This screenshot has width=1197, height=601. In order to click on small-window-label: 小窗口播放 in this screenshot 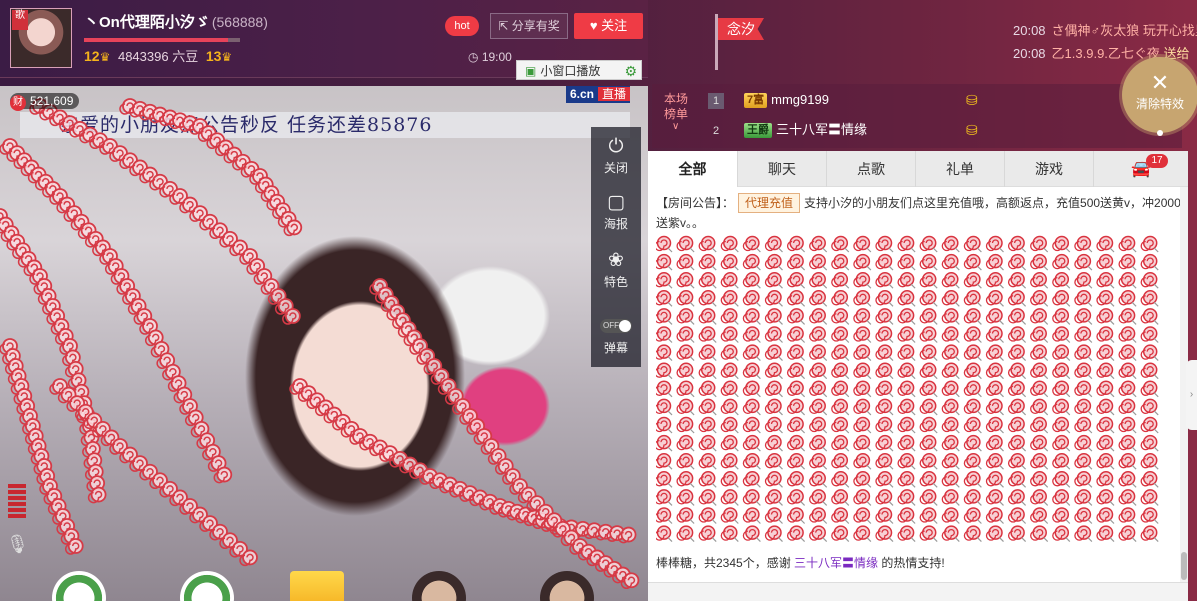, I will do `click(570, 71)`.